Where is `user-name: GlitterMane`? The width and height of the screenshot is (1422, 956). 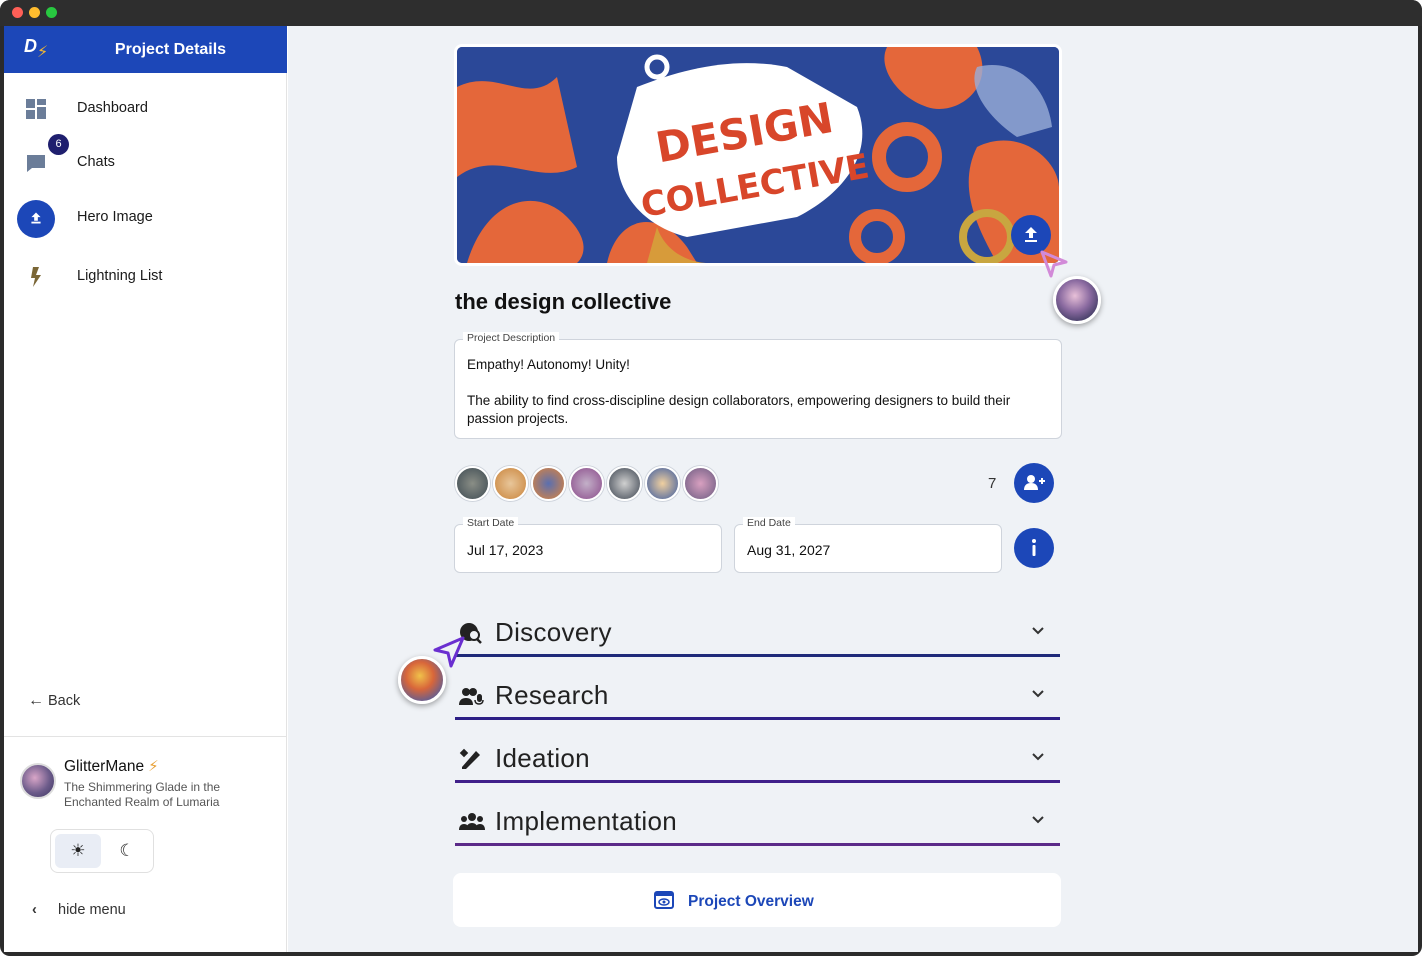 user-name: GlitterMane is located at coordinates (104, 766).